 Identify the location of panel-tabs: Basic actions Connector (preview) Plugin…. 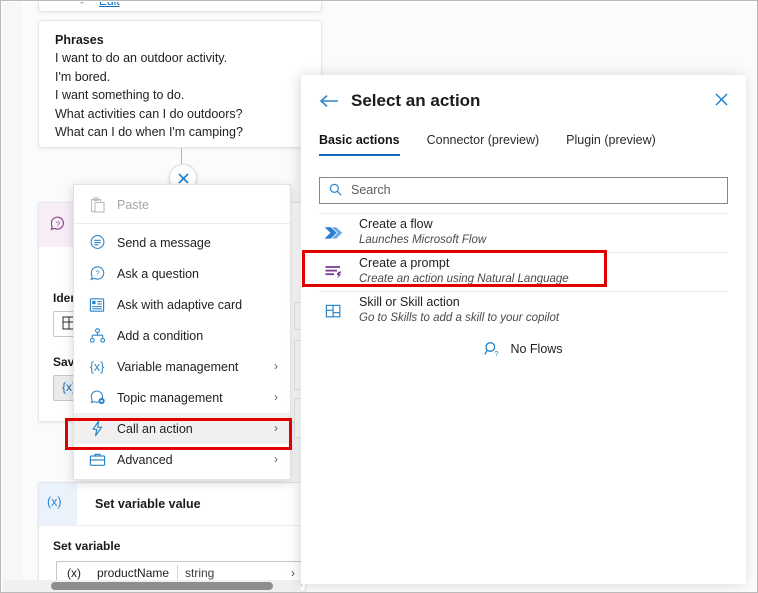
(487, 144).